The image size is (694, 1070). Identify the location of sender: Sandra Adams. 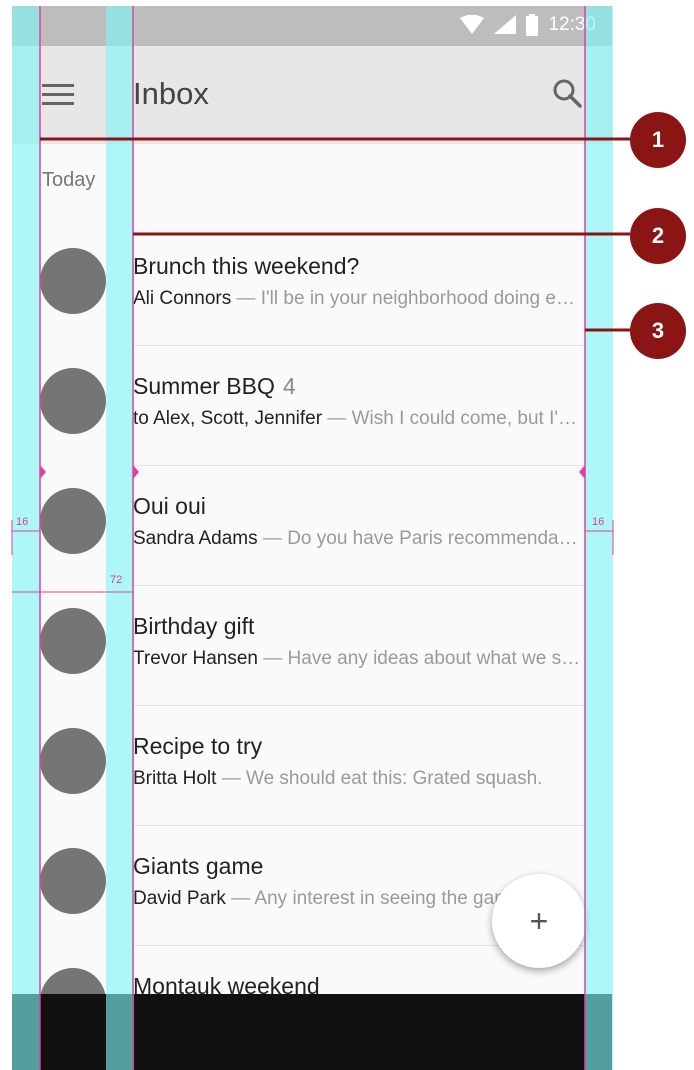
(195, 538).